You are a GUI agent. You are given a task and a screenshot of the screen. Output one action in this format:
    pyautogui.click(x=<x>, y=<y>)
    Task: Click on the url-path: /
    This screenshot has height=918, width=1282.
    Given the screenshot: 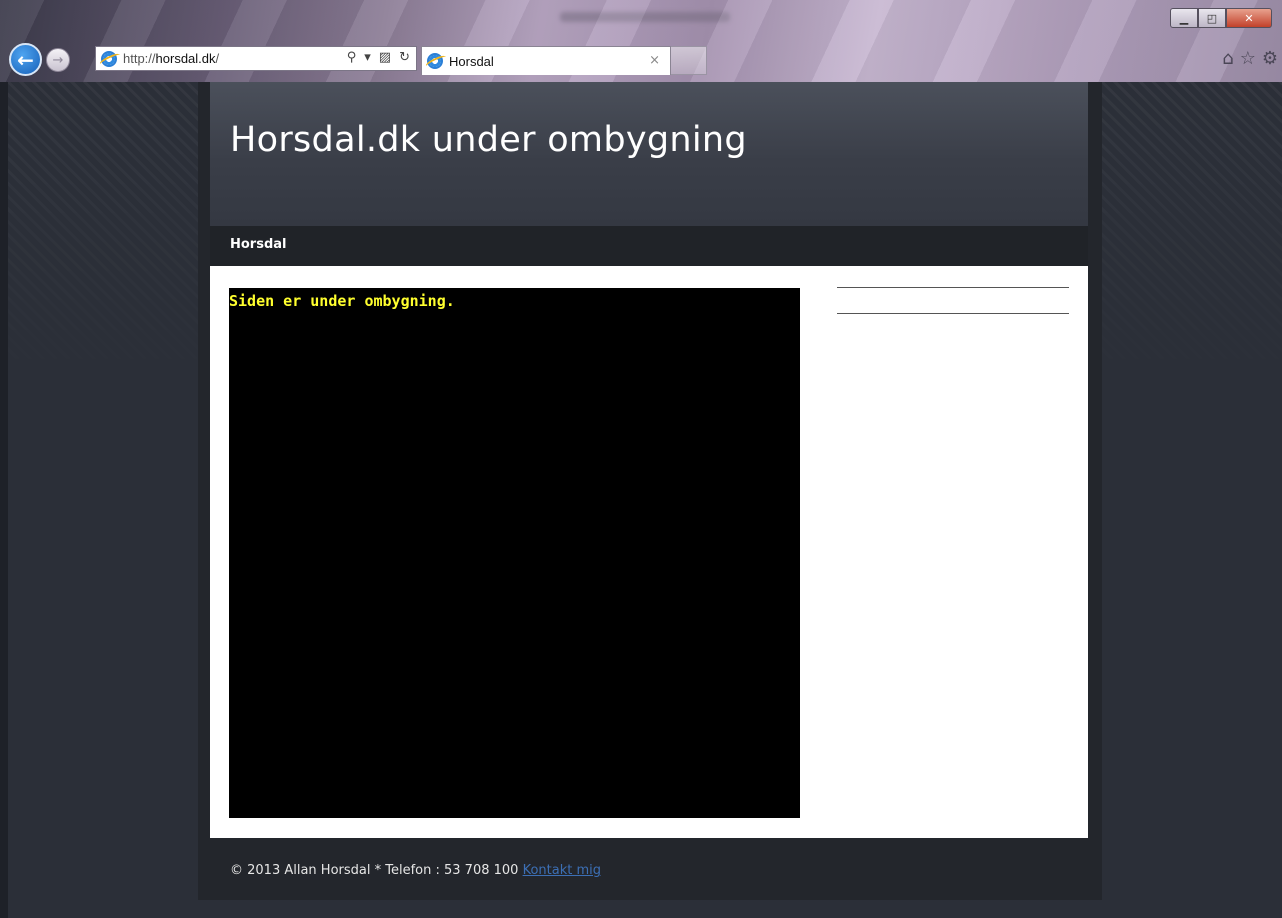 What is the action you would take?
    pyautogui.click(x=217, y=58)
    